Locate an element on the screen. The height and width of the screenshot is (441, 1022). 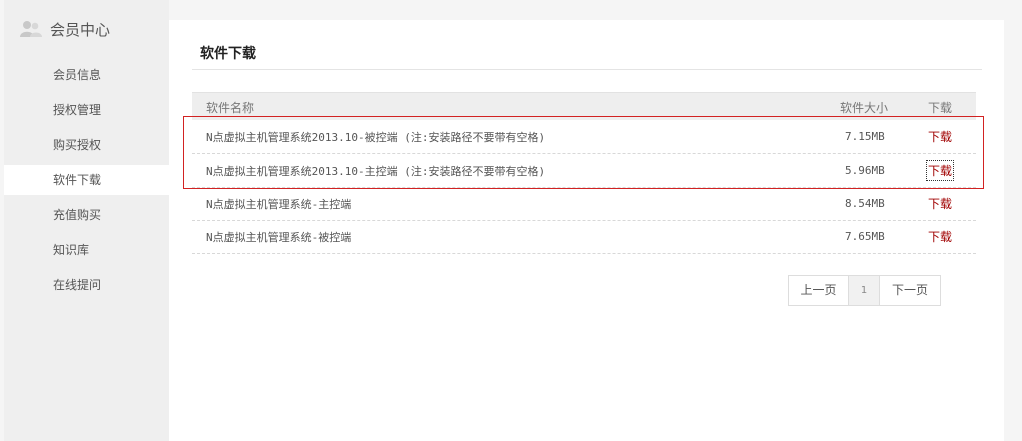
table-row: N点虚拟主机管理系统-主控端 8.54MB 下载 is located at coordinates (584, 204).